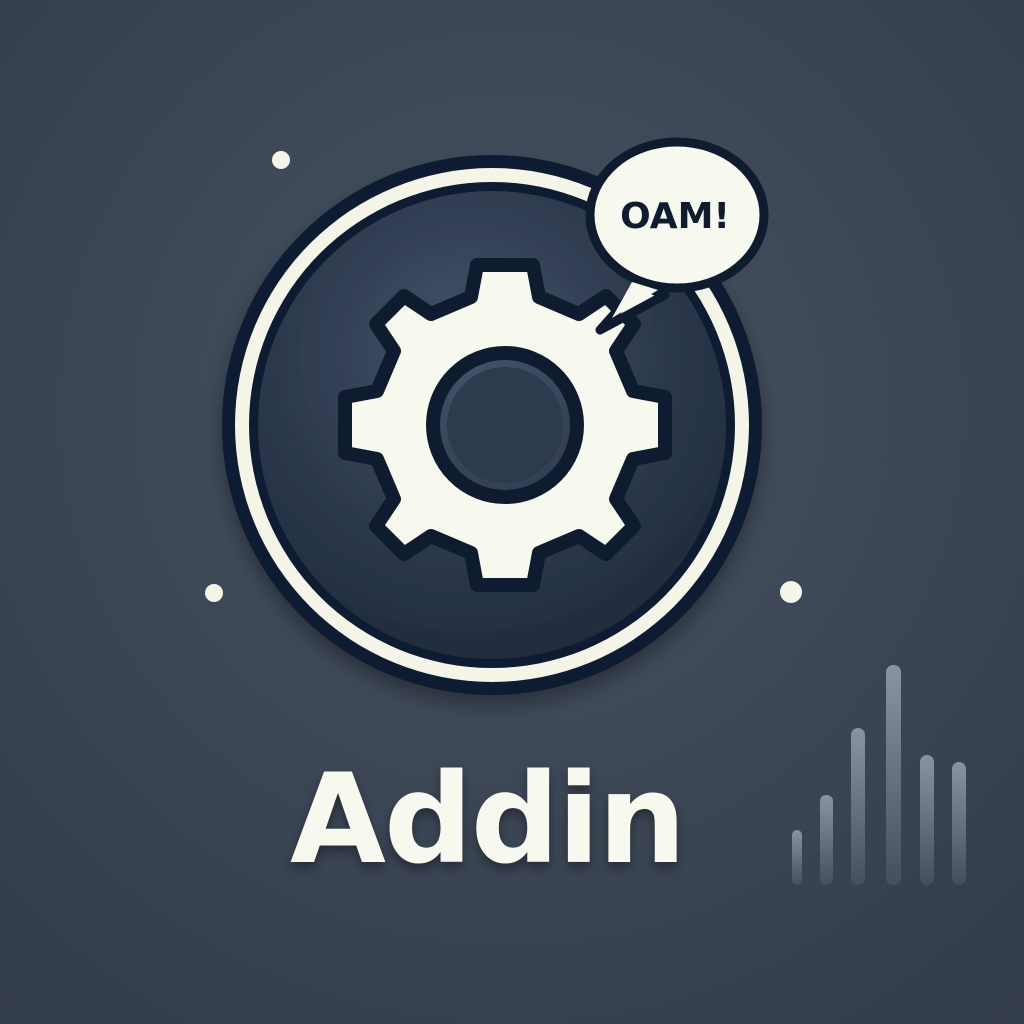 This screenshot has height=1024, width=1024. What do you see at coordinates (488, 820) in the screenshot?
I see `brand-wordmark: Addin` at bounding box center [488, 820].